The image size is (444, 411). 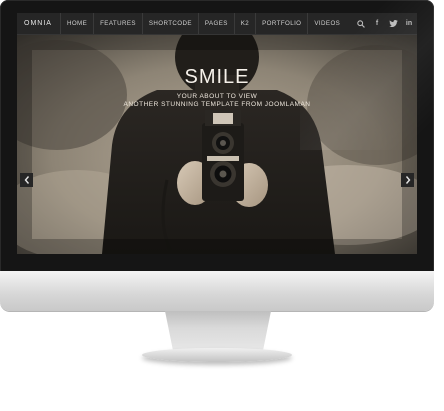 What do you see at coordinates (39, 23) in the screenshot?
I see `site-logo: OMNIA` at bounding box center [39, 23].